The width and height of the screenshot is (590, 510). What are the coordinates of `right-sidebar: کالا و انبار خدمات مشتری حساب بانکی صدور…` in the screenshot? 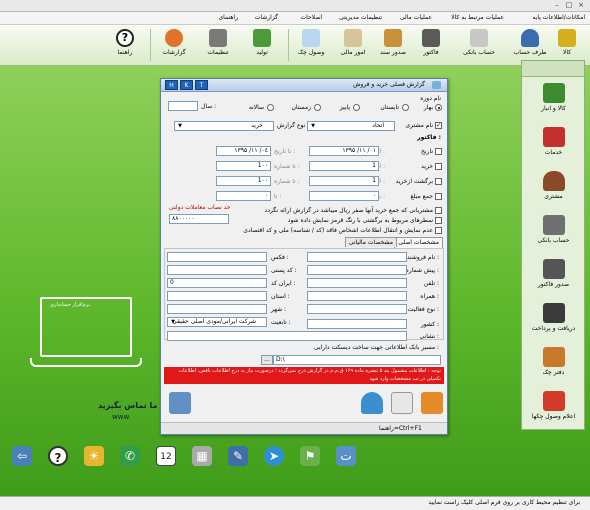 It's located at (553, 245).